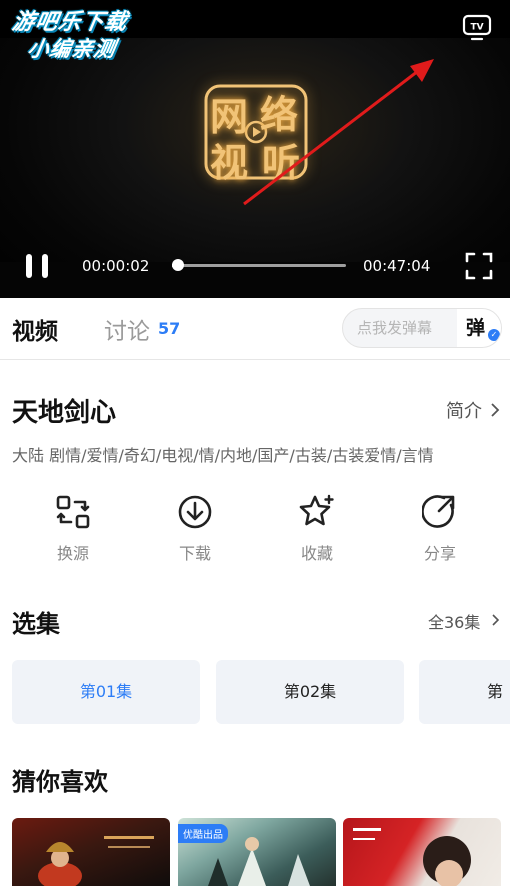 The height and width of the screenshot is (886, 510). What do you see at coordinates (71, 49) in the screenshot?
I see `watermark-line2: 小编亲测` at bounding box center [71, 49].